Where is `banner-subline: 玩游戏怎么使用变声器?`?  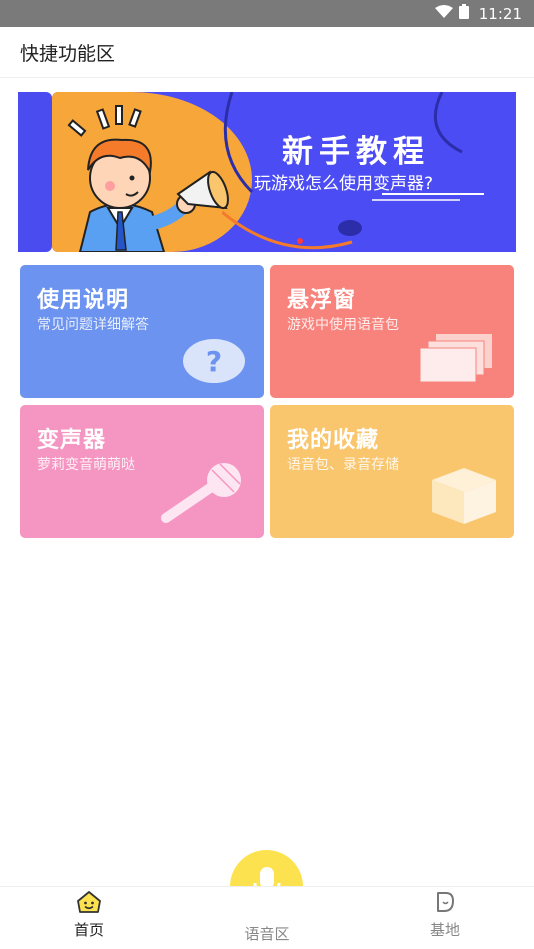
banner-subline: 玩游戏怎么使用变声器? is located at coordinates (344, 184).